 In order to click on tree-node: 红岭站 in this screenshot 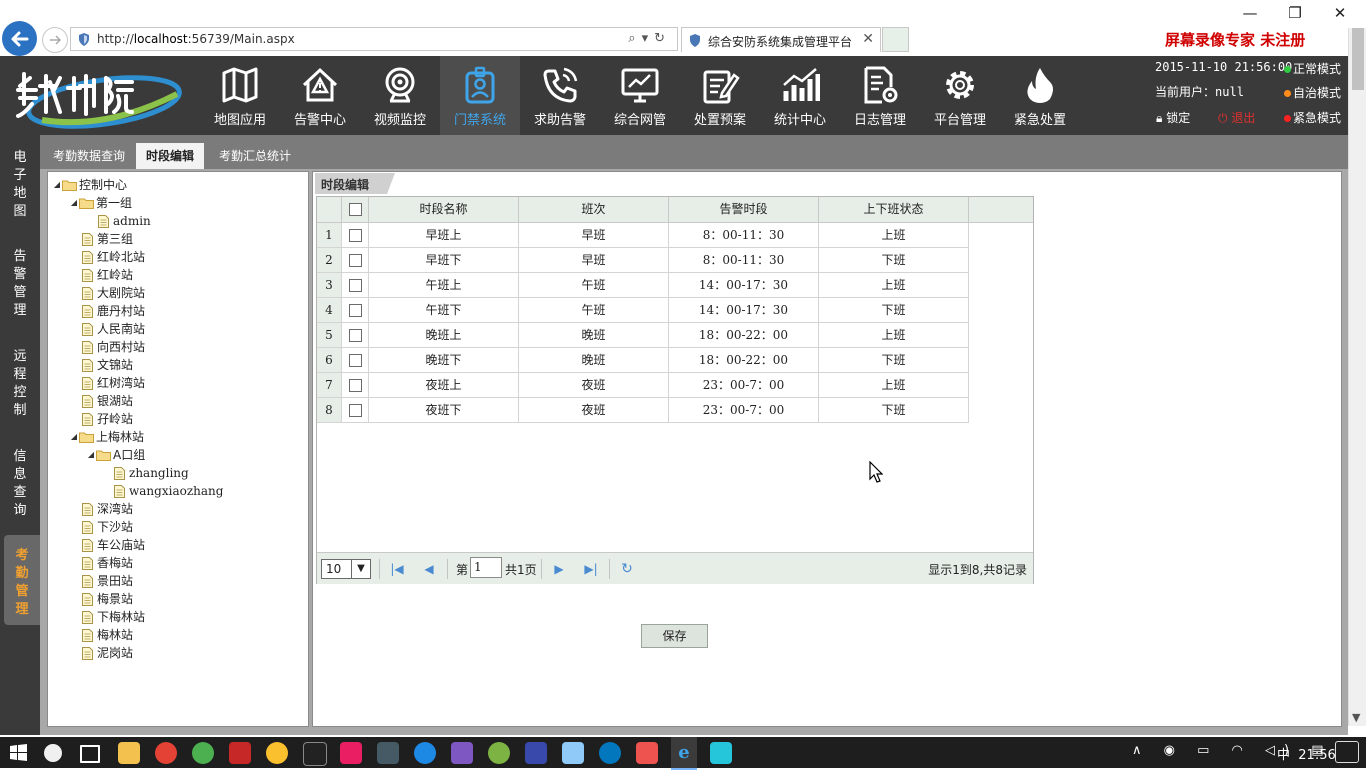, I will do `click(107, 275)`.